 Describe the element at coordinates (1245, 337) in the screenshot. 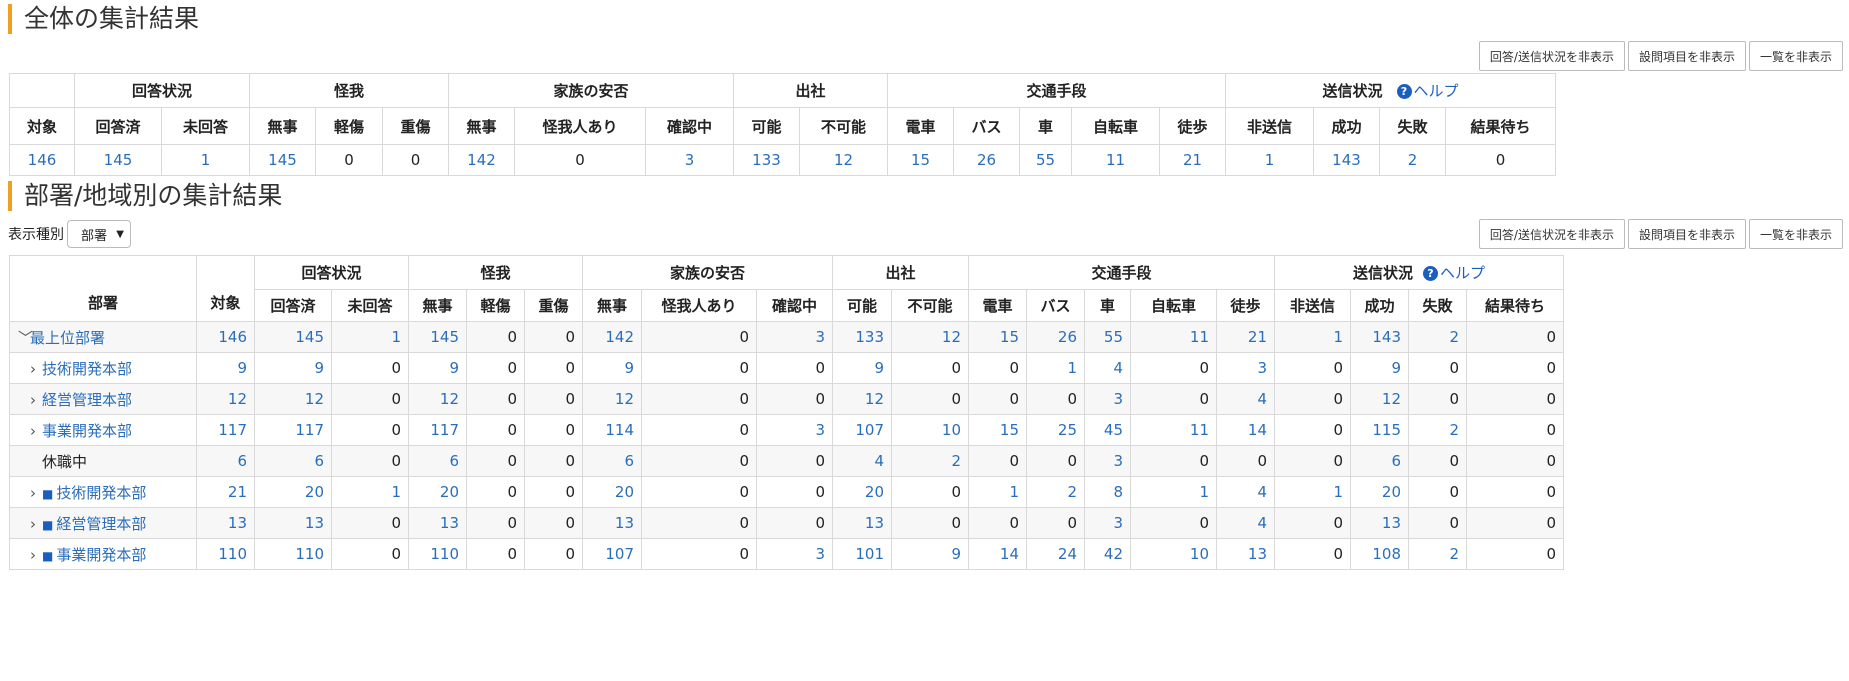

I see `value-cell: 21` at that location.